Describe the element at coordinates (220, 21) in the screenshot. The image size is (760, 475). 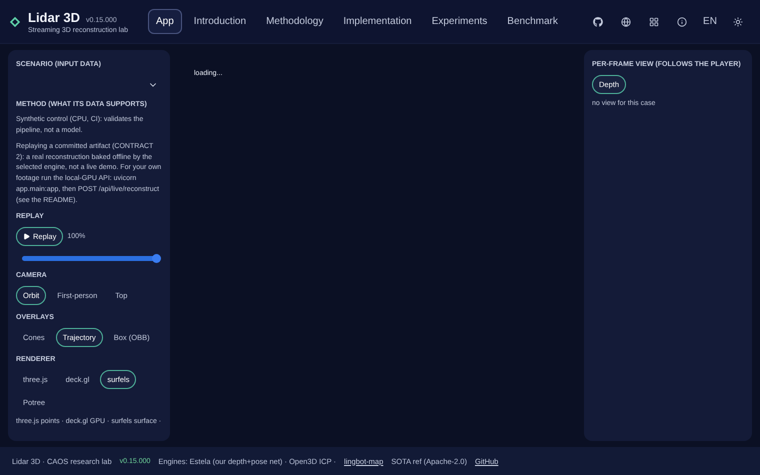
I see `nav-tab: Introduction` at that location.